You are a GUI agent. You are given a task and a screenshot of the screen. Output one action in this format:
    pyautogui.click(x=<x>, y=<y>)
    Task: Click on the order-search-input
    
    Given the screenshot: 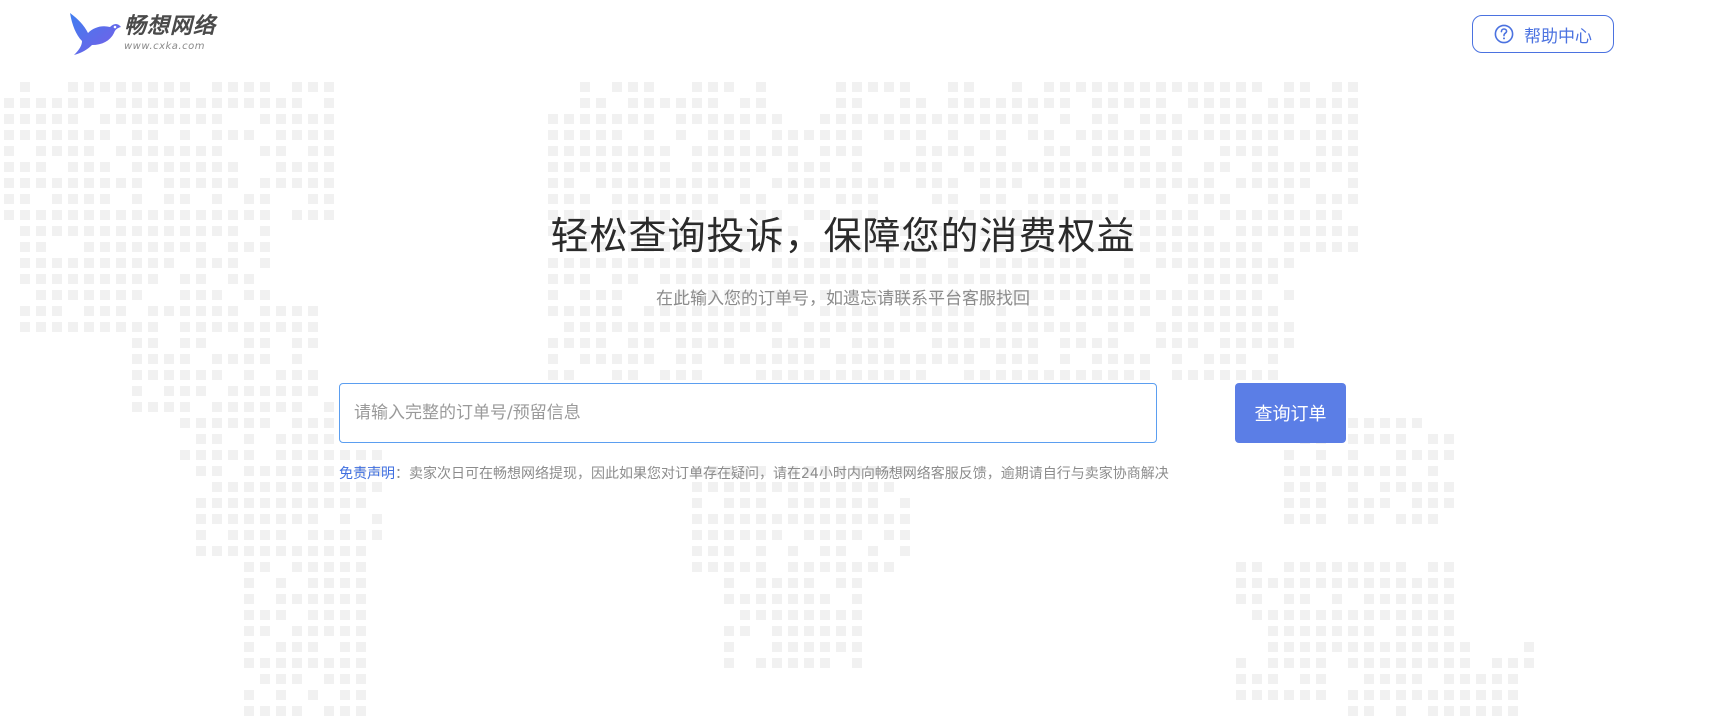 What is the action you would take?
    pyautogui.click(x=748, y=413)
    